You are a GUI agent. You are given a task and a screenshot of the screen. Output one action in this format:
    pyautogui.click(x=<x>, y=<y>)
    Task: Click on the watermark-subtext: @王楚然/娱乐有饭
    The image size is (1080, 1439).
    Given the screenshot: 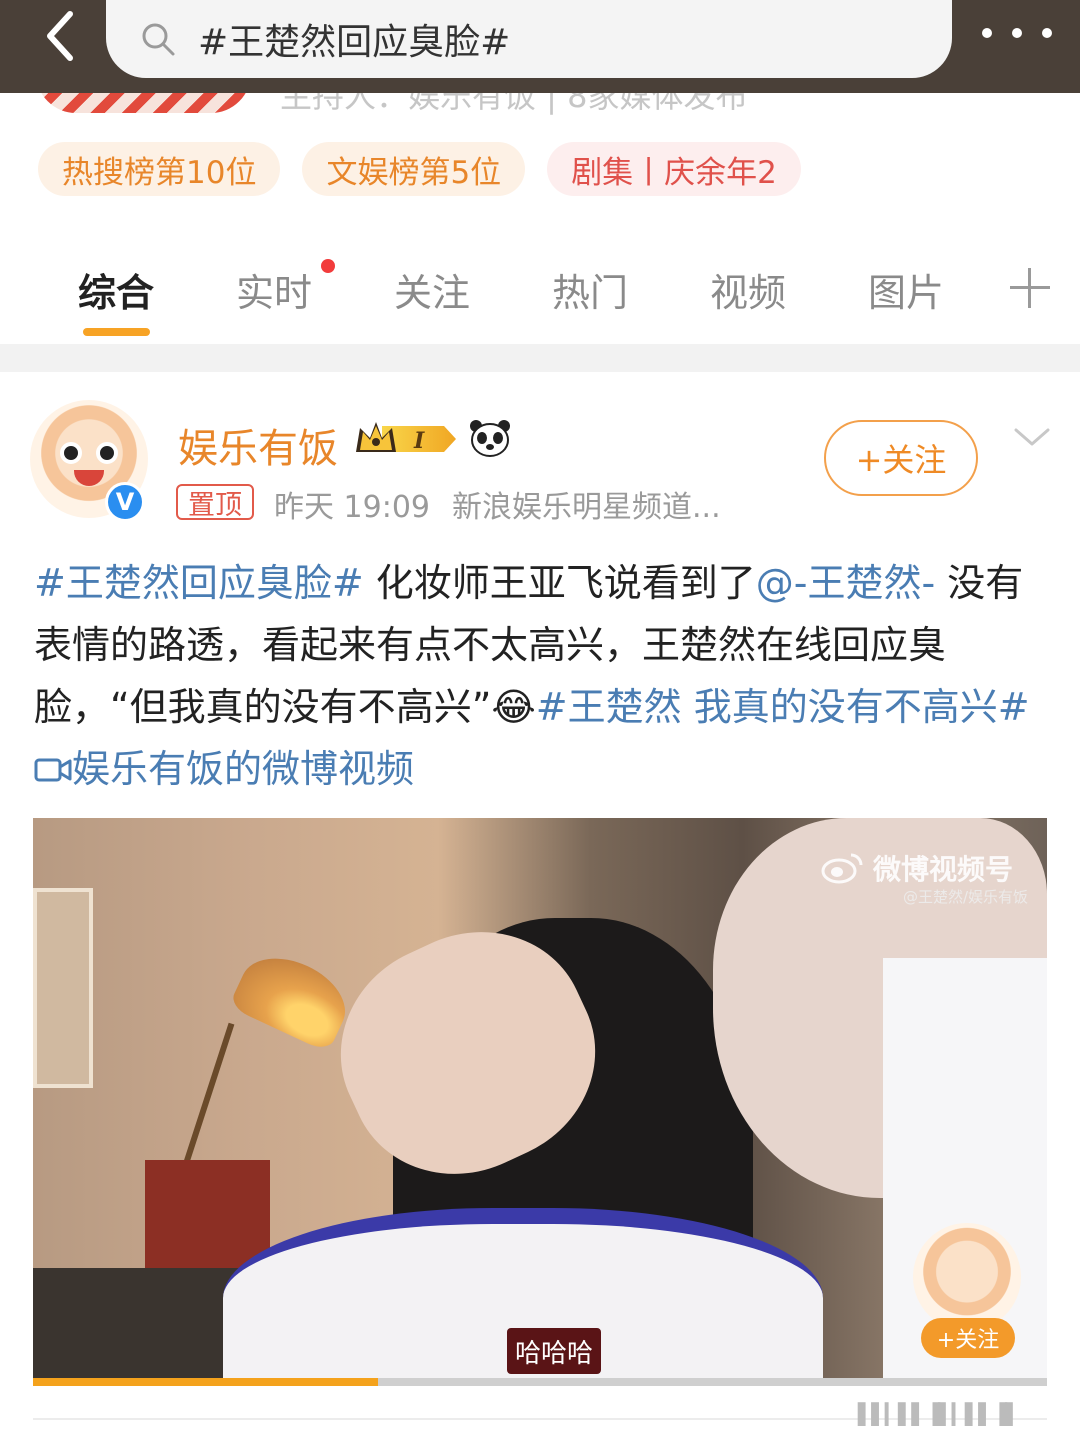 What is the action you would take?
    pyautogui.click(x=966, y=897)
    